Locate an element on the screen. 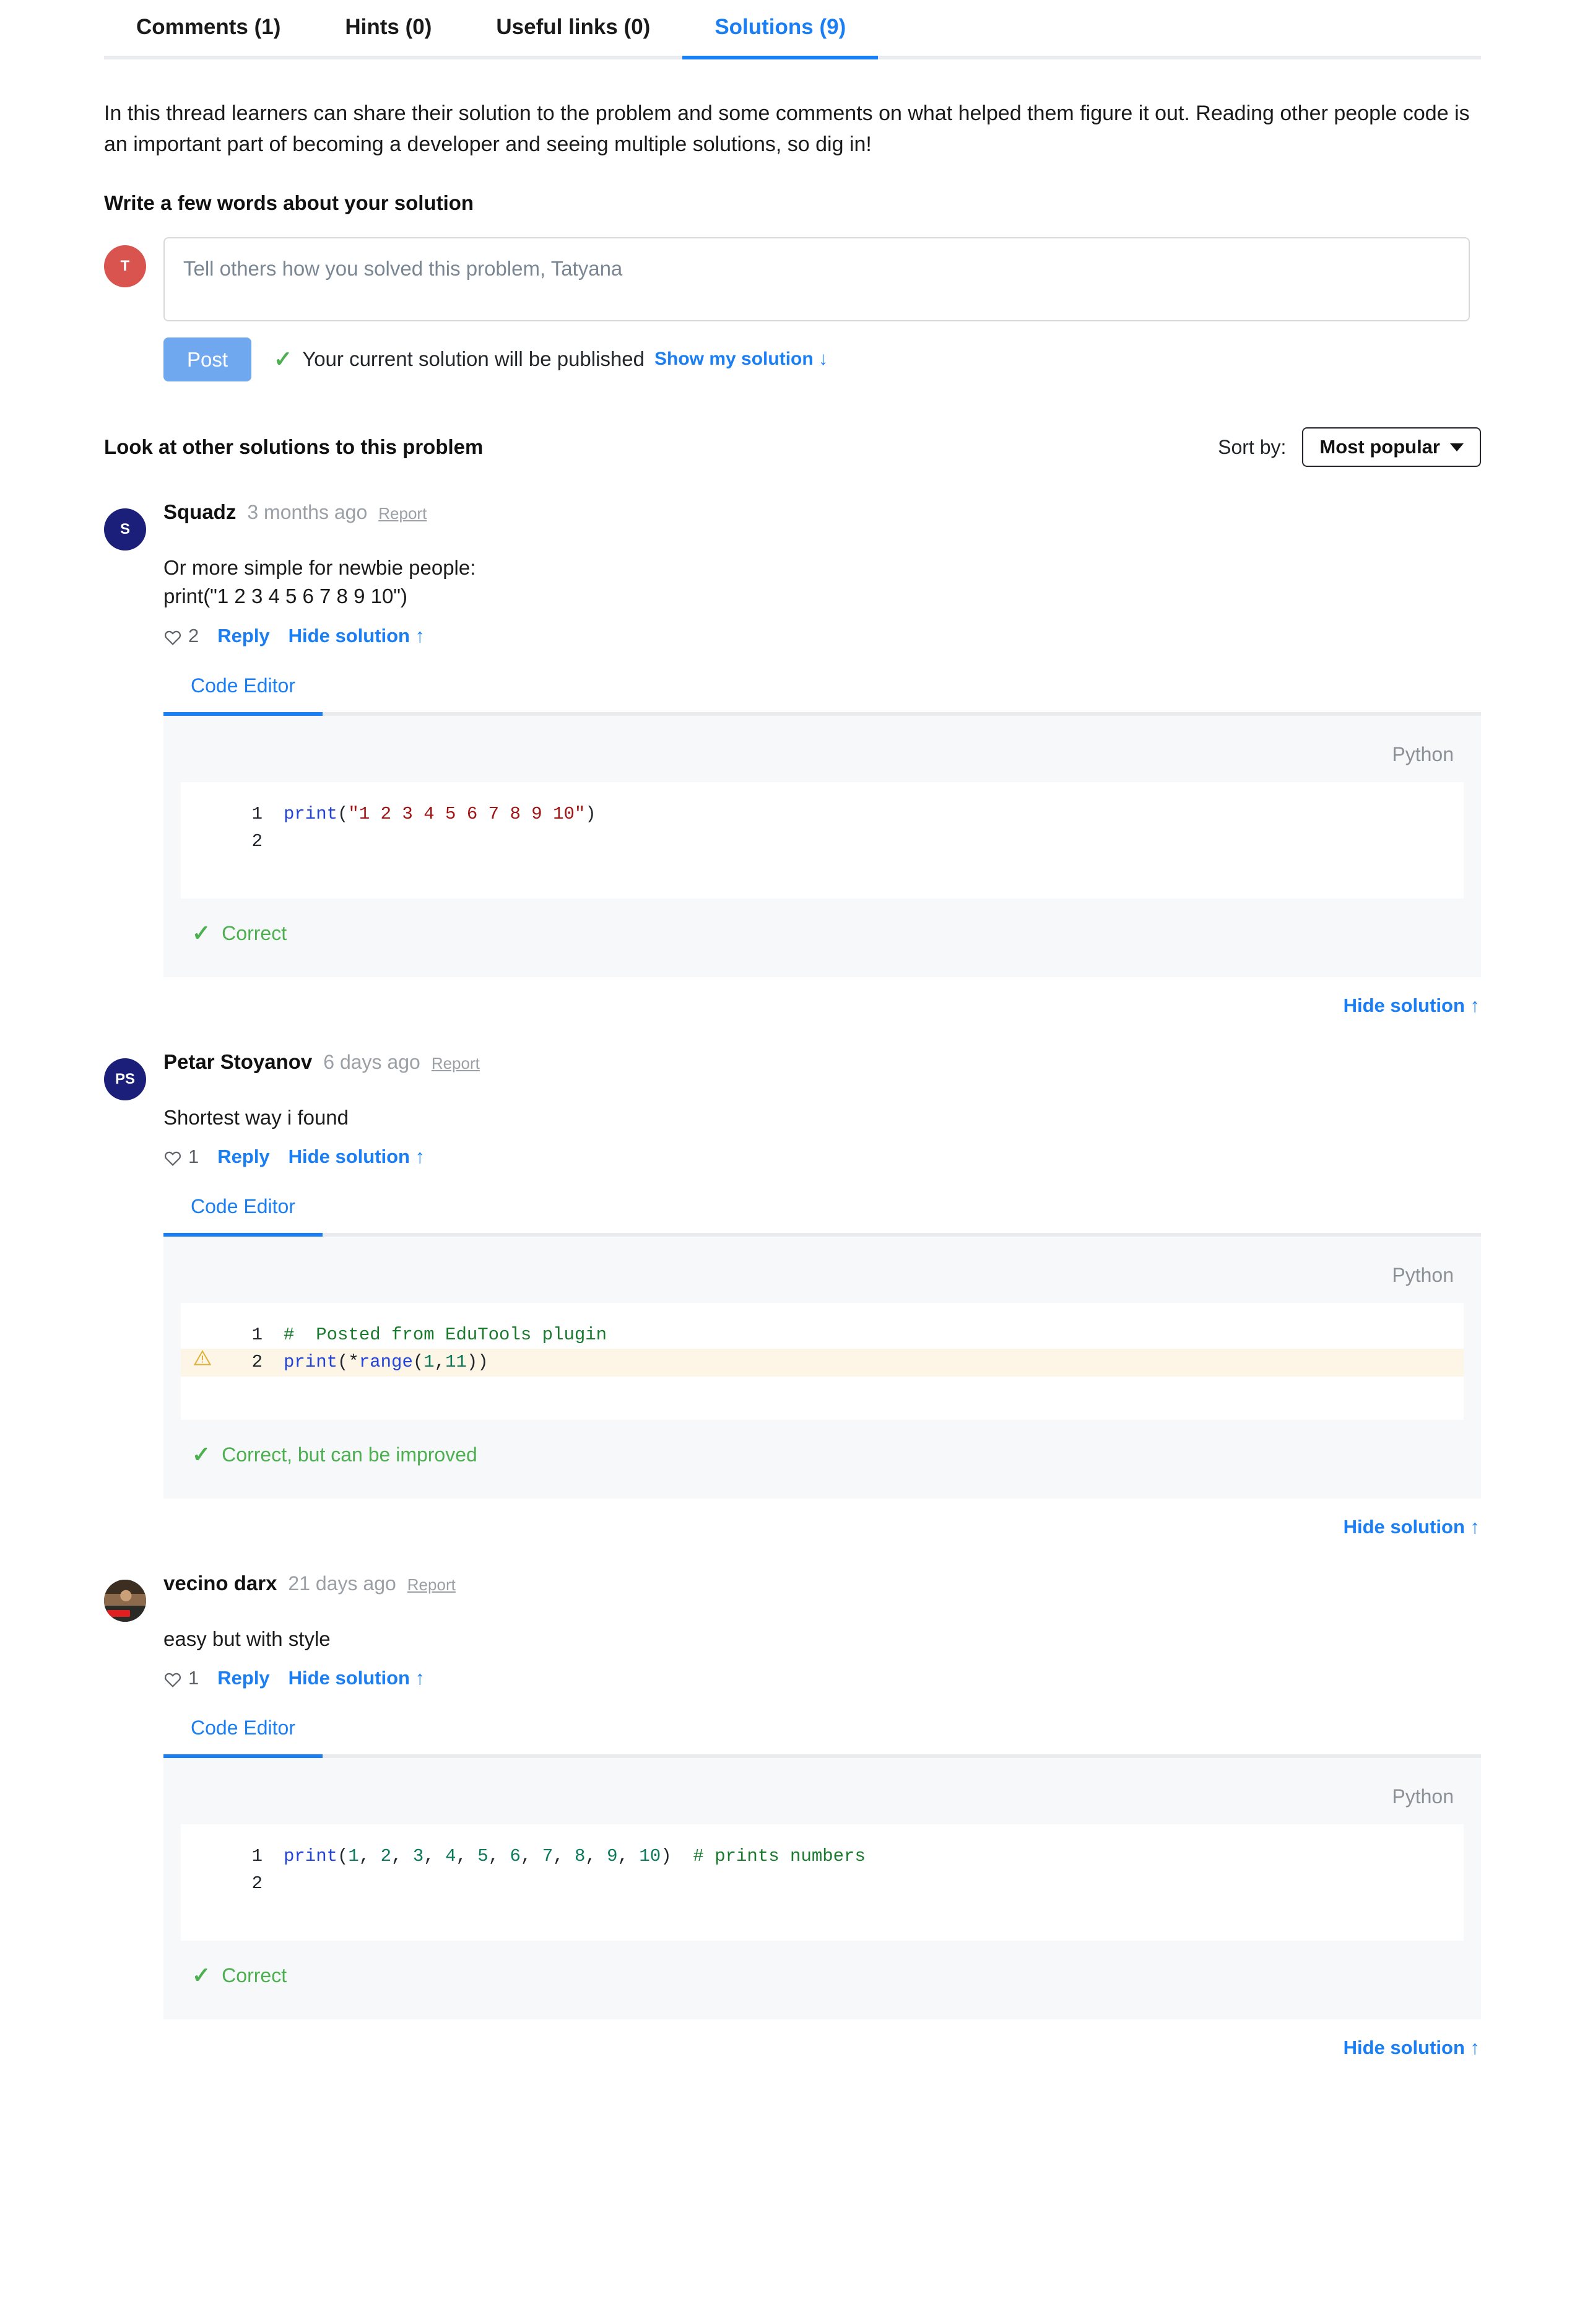  solution-comment-input is located at coordinates (816, 279).